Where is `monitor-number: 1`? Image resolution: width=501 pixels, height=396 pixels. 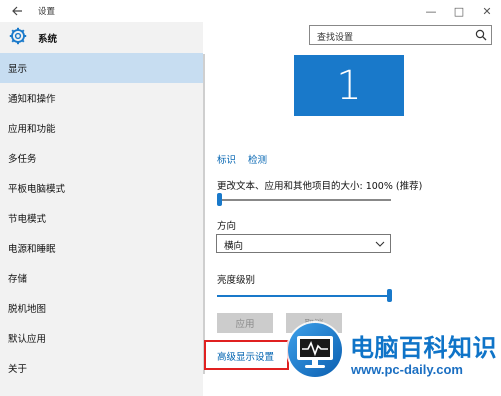
monitor-number: 1 is located at coordinates (349, 85).